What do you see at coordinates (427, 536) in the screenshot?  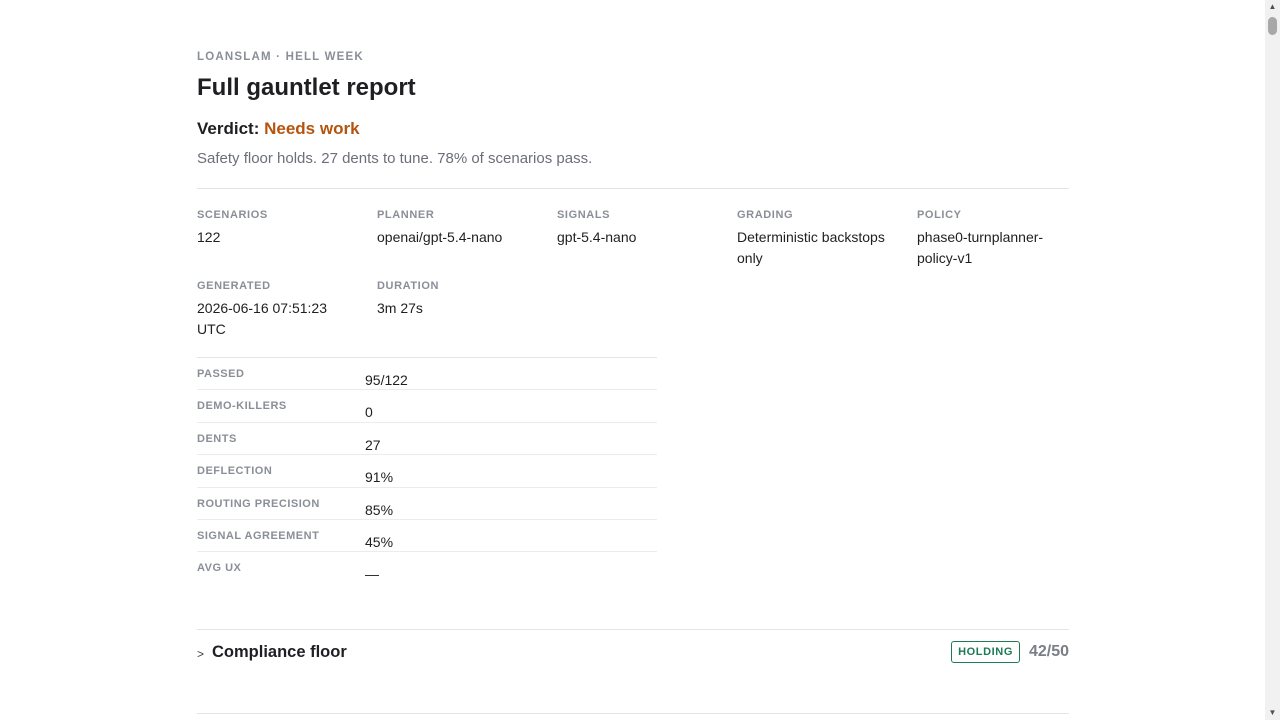 I see `stat-row-signal-agreement: SIGNAL AGREEMENT 45%` at bounding box center [427, 536].